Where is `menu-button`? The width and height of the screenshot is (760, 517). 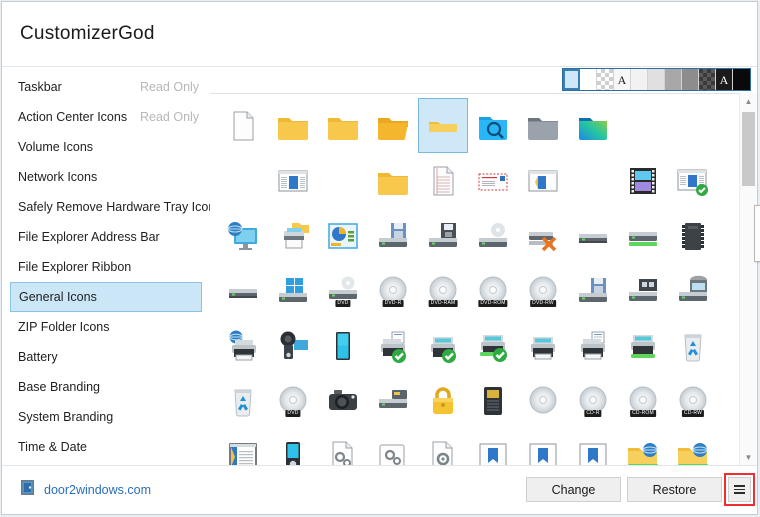
menu-button is located at coordinates (739, 489).